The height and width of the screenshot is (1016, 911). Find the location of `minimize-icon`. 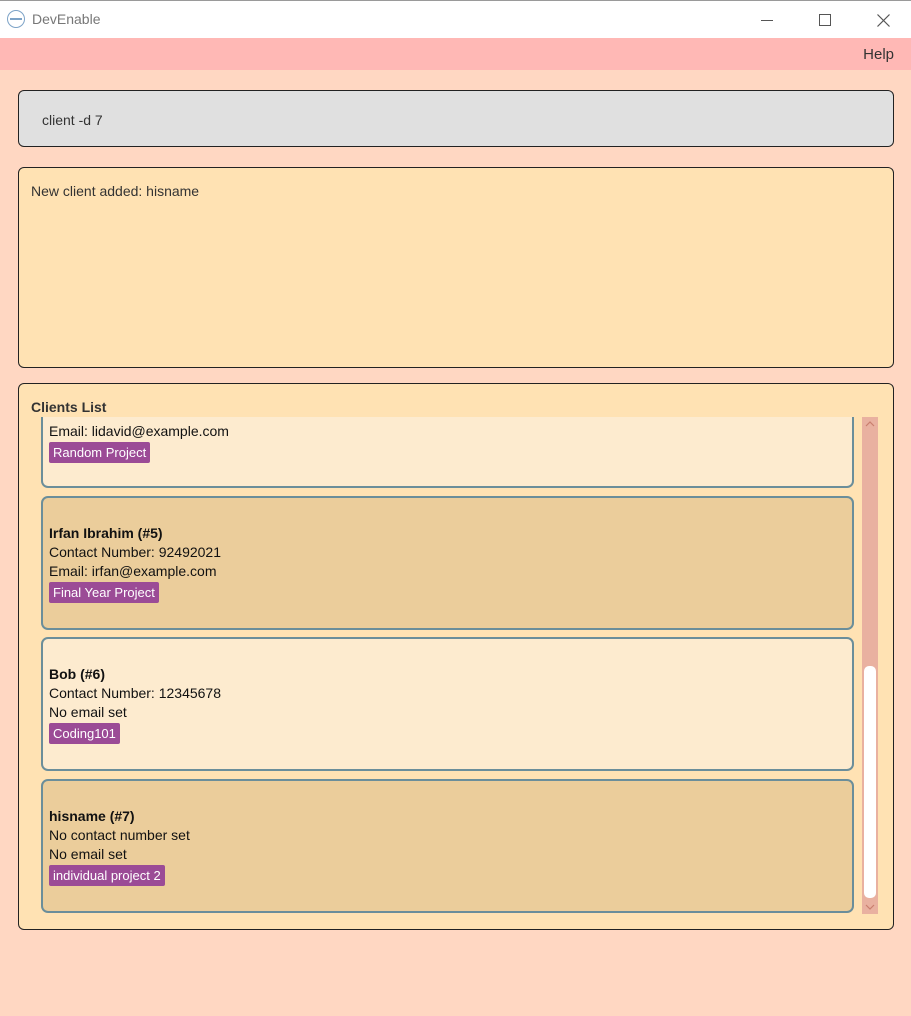

minimize-icon is located at coordinates (767, 20).